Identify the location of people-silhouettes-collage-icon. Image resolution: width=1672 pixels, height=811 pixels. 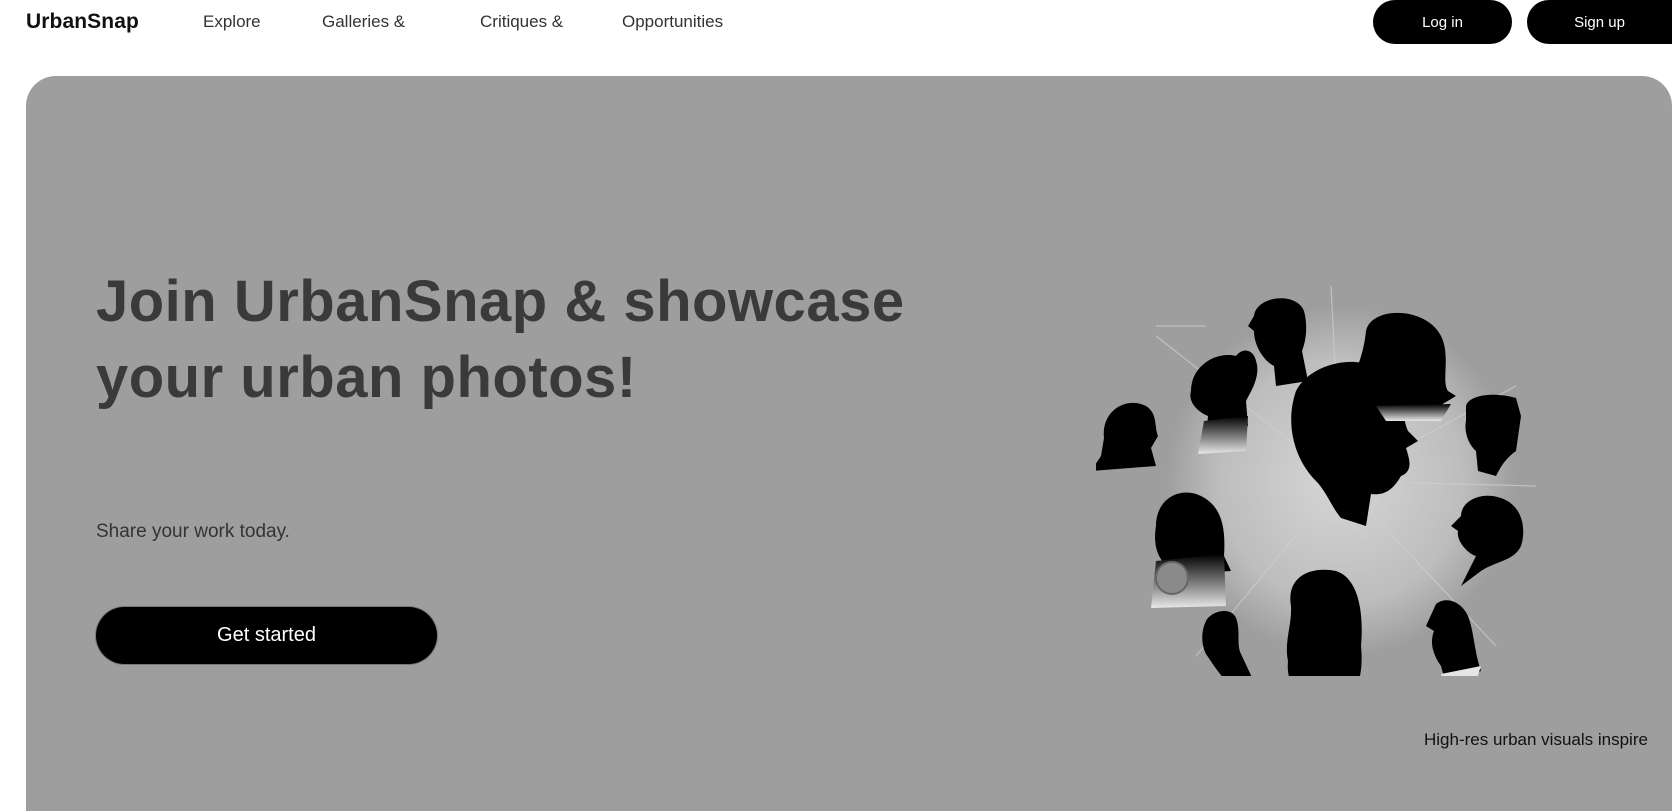
(1316, 480).